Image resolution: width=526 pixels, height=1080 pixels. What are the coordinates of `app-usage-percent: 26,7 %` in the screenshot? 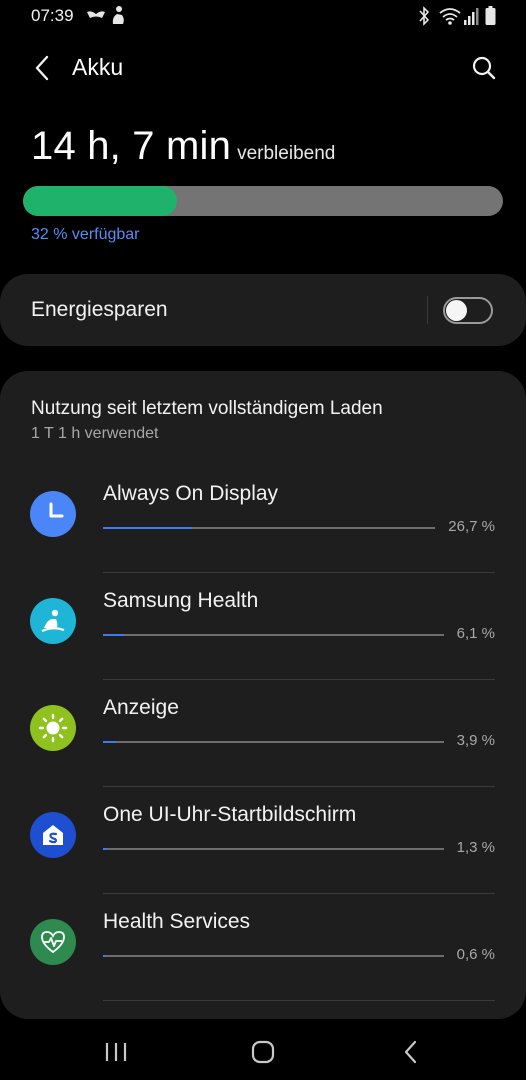 It's located at (471, 526).